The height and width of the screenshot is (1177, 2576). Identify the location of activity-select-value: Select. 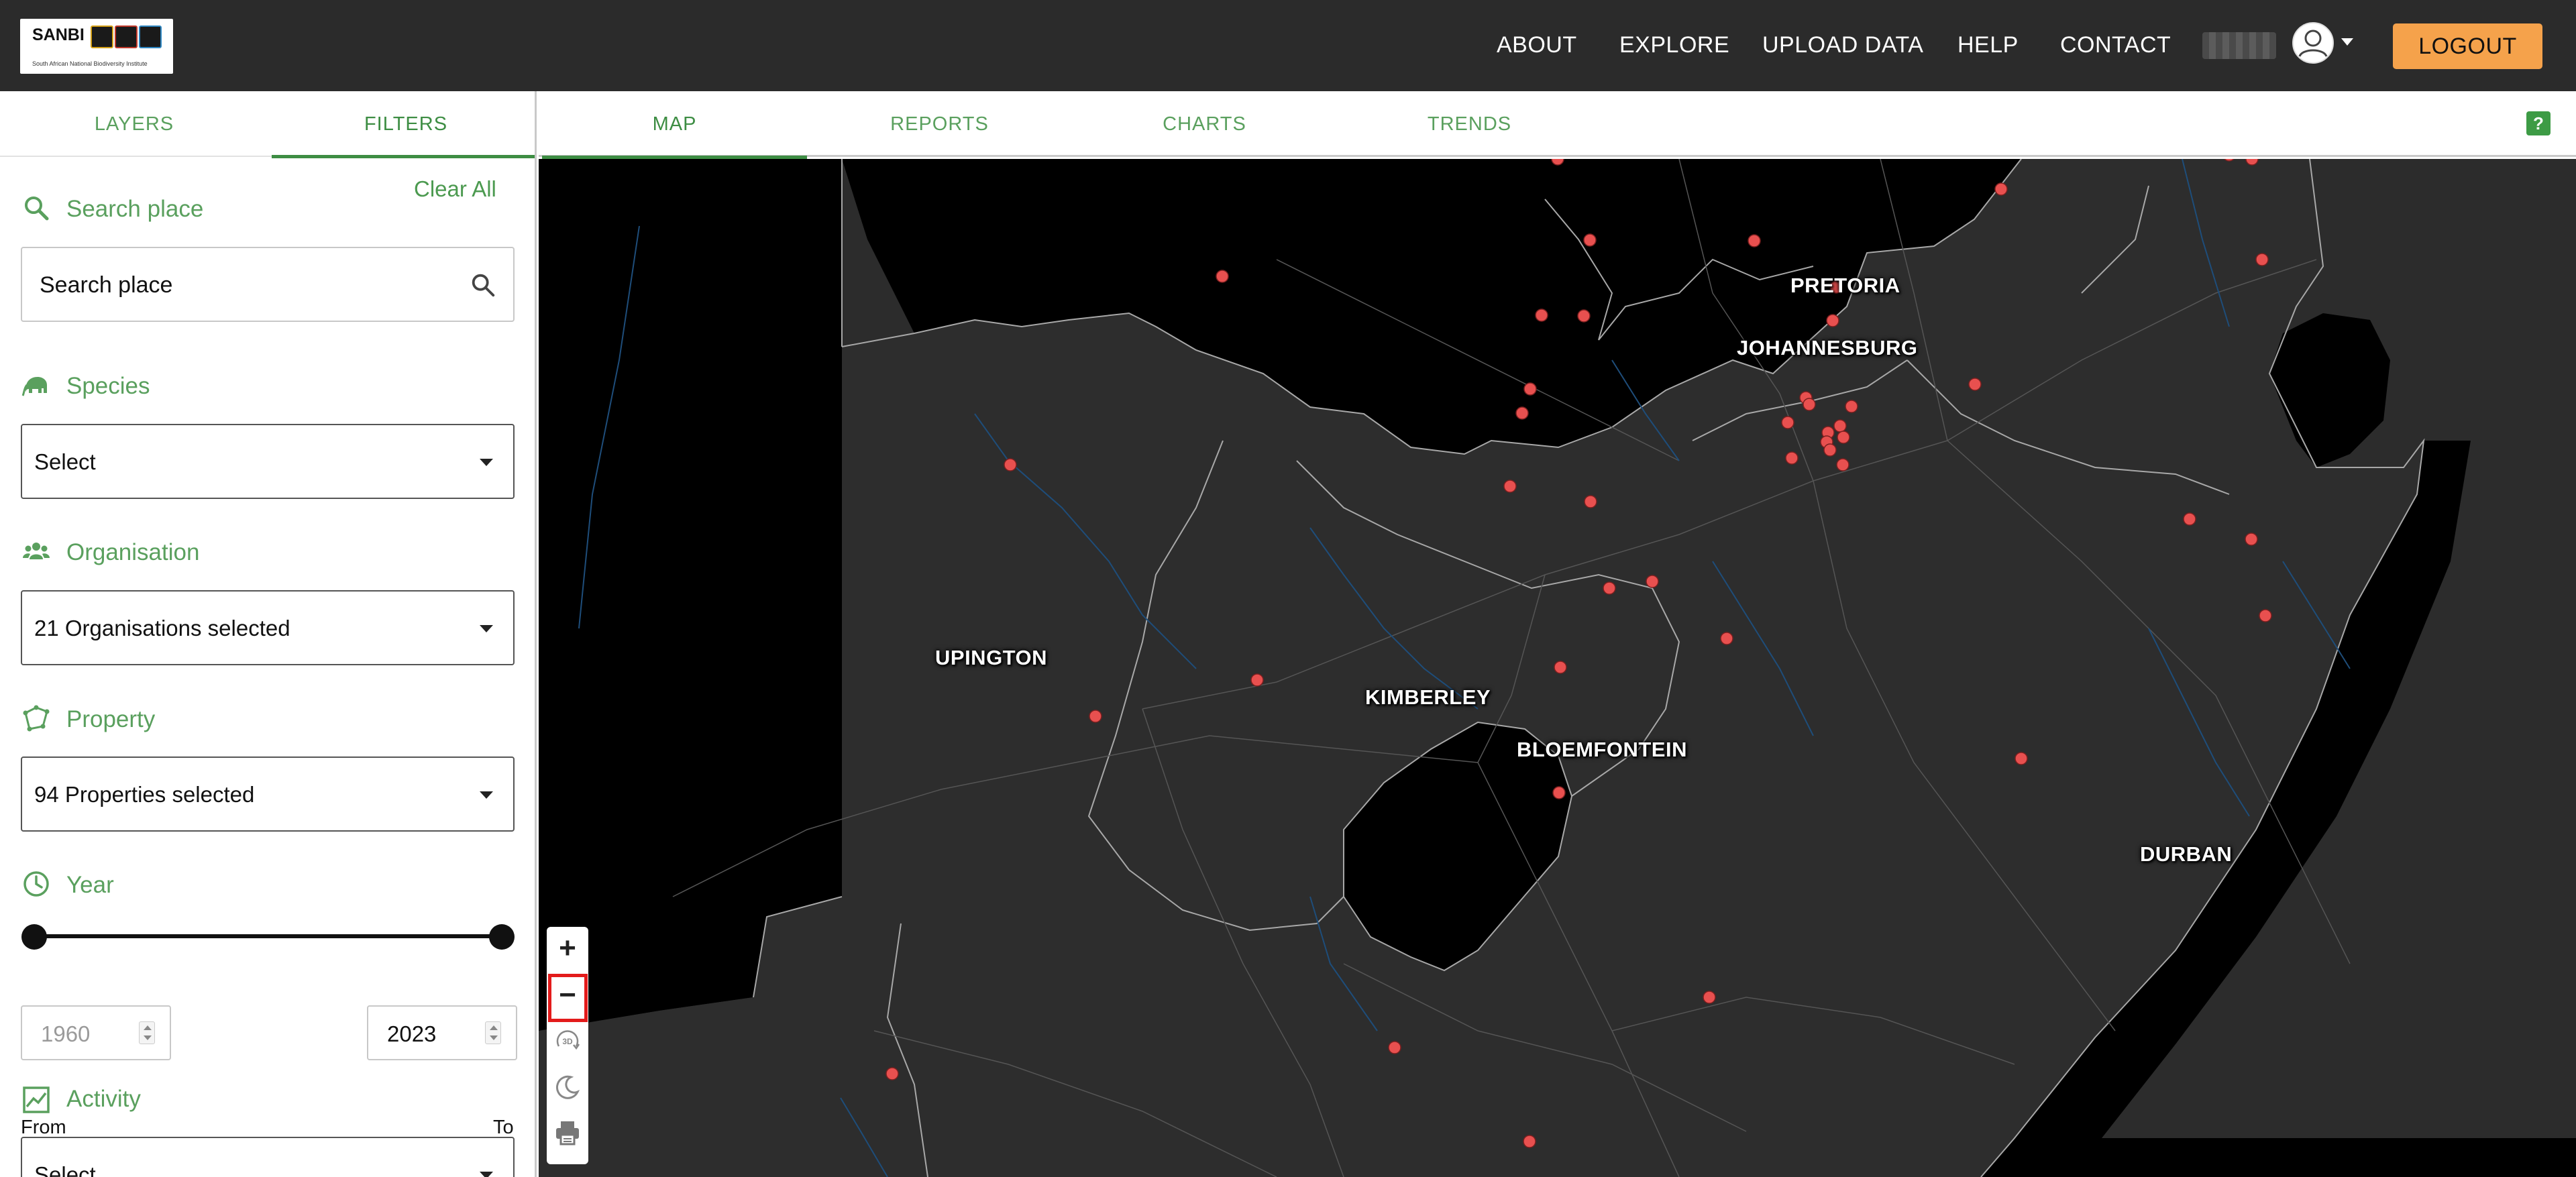
(65, 1169).